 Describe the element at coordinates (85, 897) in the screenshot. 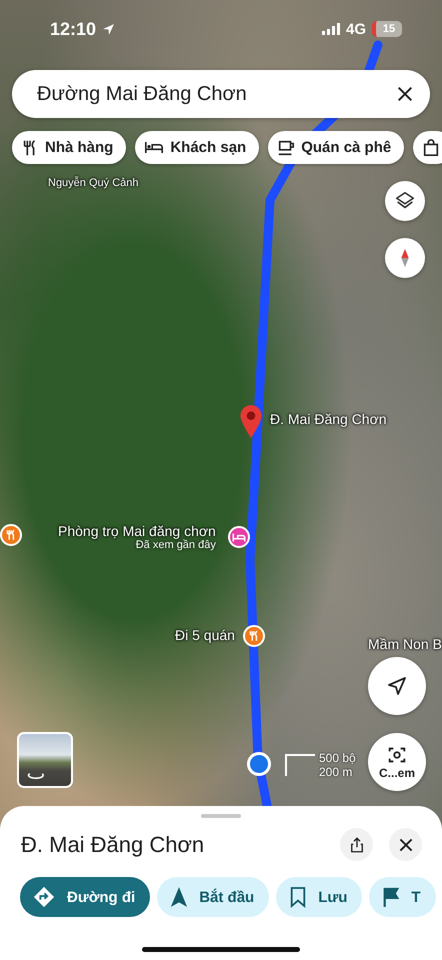

I see `action-button: Đường đi` at that location.